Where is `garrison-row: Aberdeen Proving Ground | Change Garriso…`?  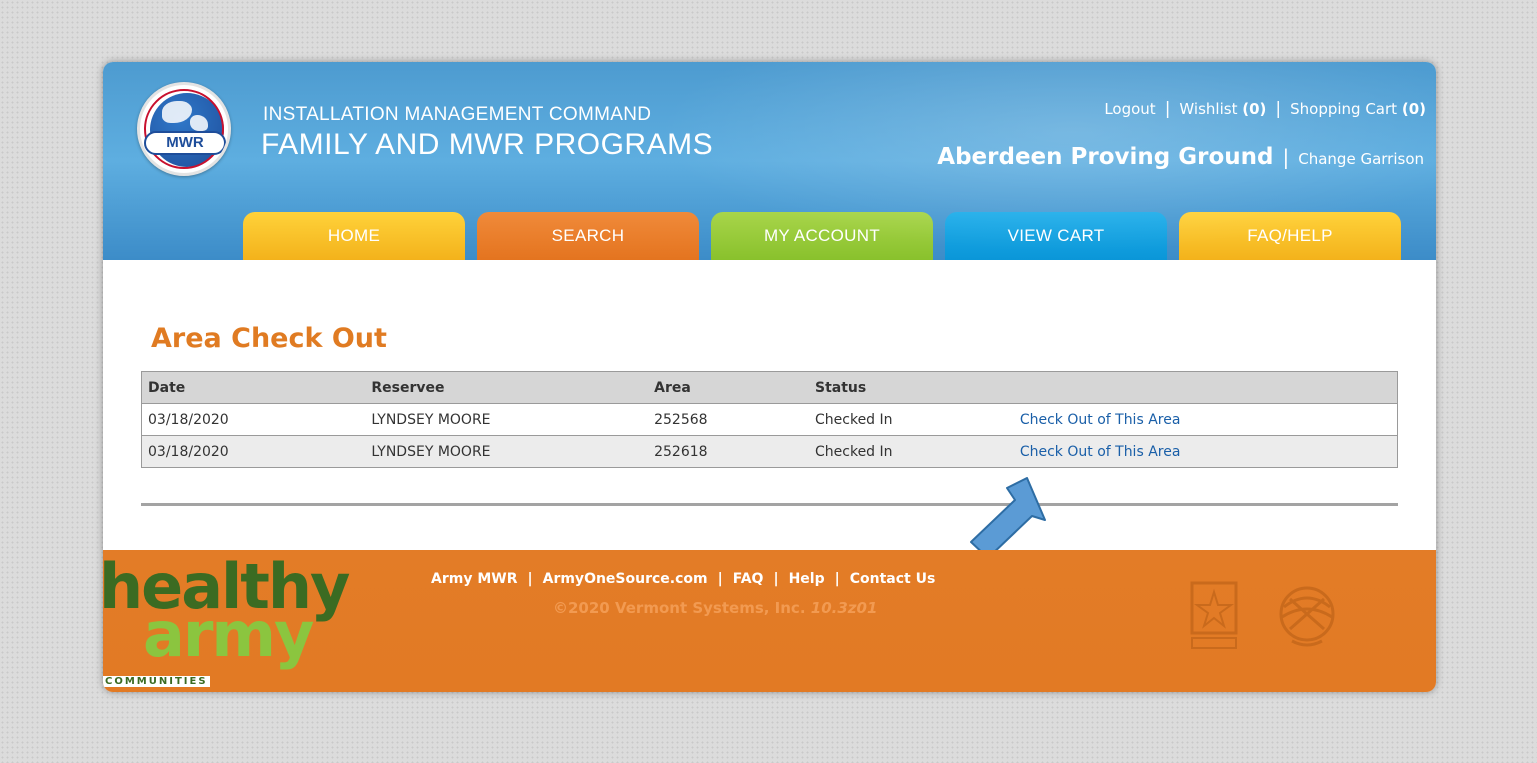
garrison-row: Aberdeen Proving Ground | Change Garriso… is located at coordinates (1180, 157).